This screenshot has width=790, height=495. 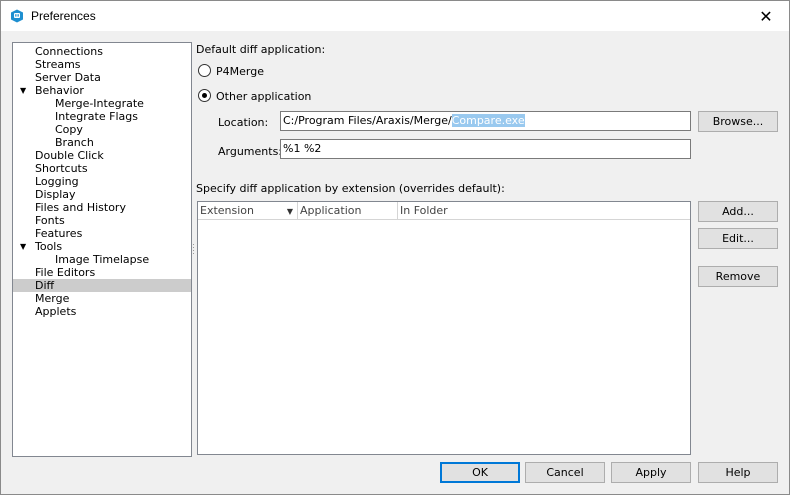 What do you see at coordinates (250, 151) in the screenshot?
I see `arguments-label: Arguments:` at bounding box center [250, 151].